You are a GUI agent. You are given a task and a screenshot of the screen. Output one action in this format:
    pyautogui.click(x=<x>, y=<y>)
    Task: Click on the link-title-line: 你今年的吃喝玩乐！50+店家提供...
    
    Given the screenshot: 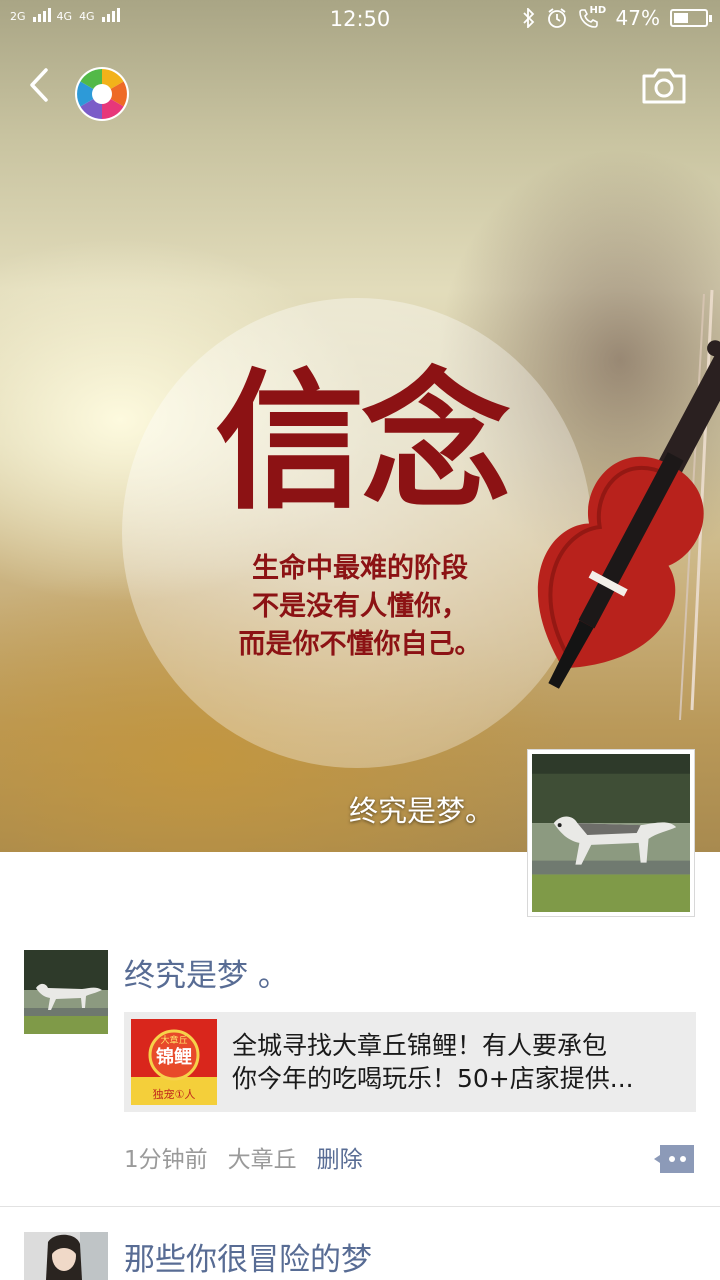 What is the action you would take?
    pyautogui.click(x=433, y=1078)
    